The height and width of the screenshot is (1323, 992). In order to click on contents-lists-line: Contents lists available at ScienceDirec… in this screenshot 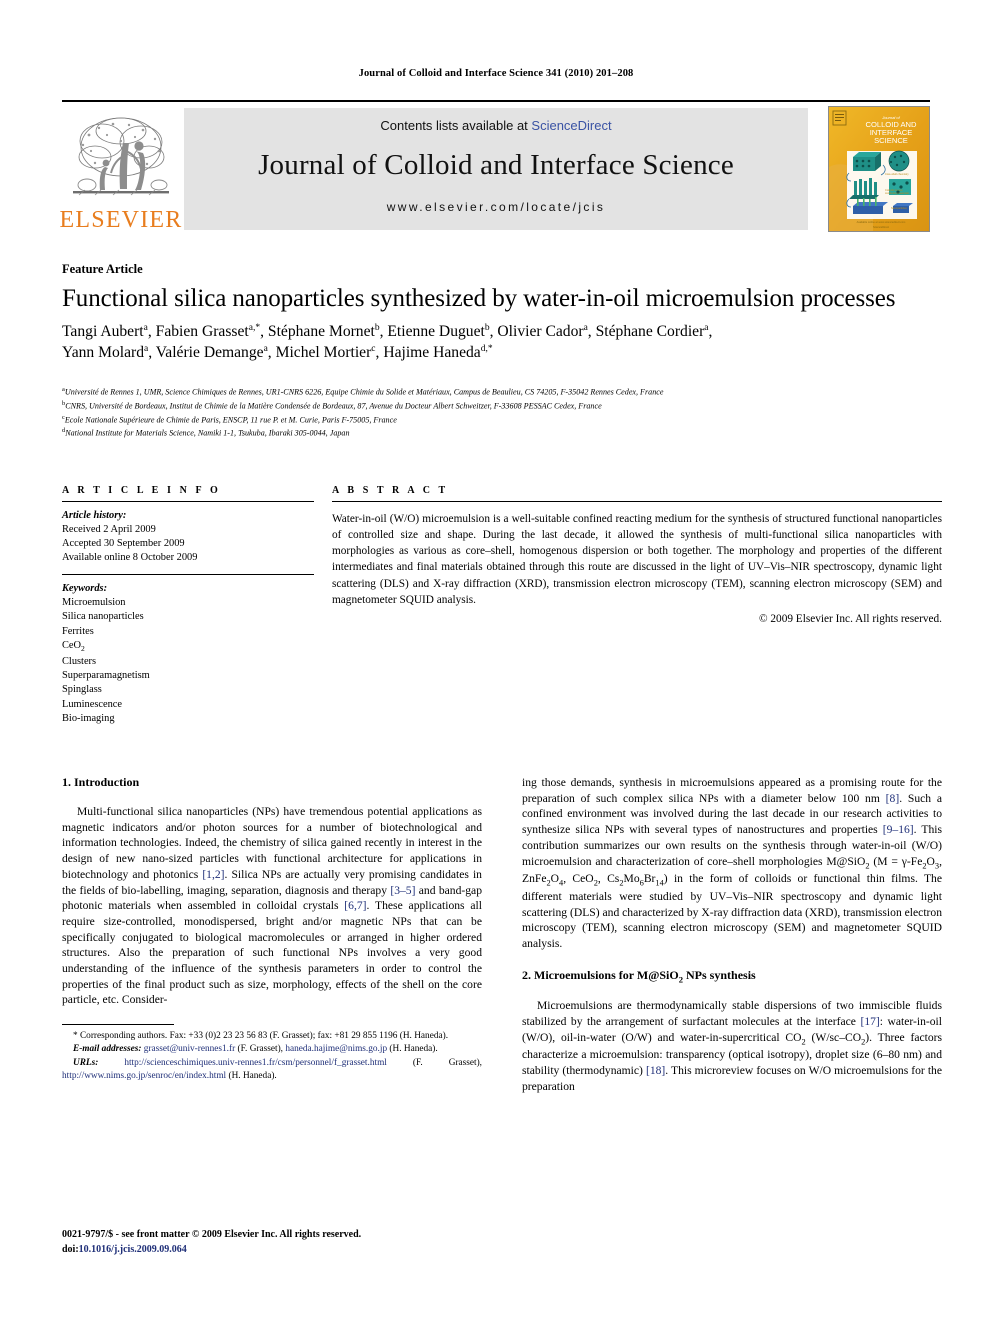, I will do `click(495, 125)`.